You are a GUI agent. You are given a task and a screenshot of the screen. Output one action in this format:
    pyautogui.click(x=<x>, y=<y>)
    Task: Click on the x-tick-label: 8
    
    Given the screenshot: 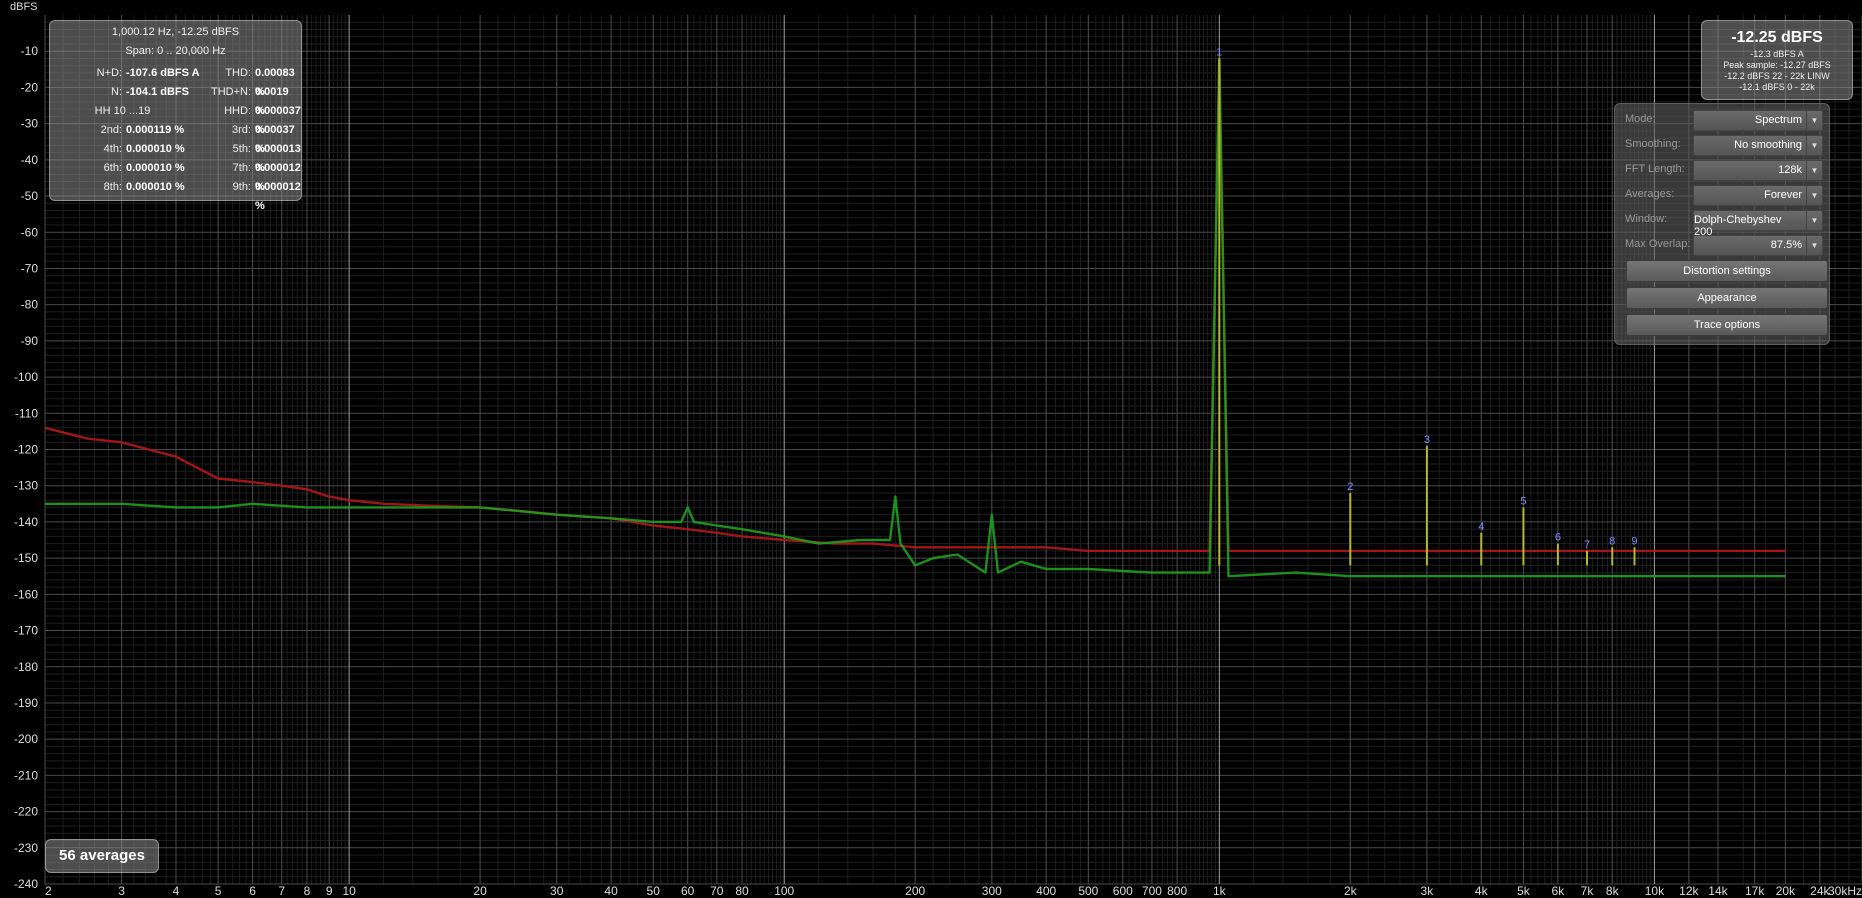 What is the action you would take?
    pyautogui.click(x=307, y=891)
    